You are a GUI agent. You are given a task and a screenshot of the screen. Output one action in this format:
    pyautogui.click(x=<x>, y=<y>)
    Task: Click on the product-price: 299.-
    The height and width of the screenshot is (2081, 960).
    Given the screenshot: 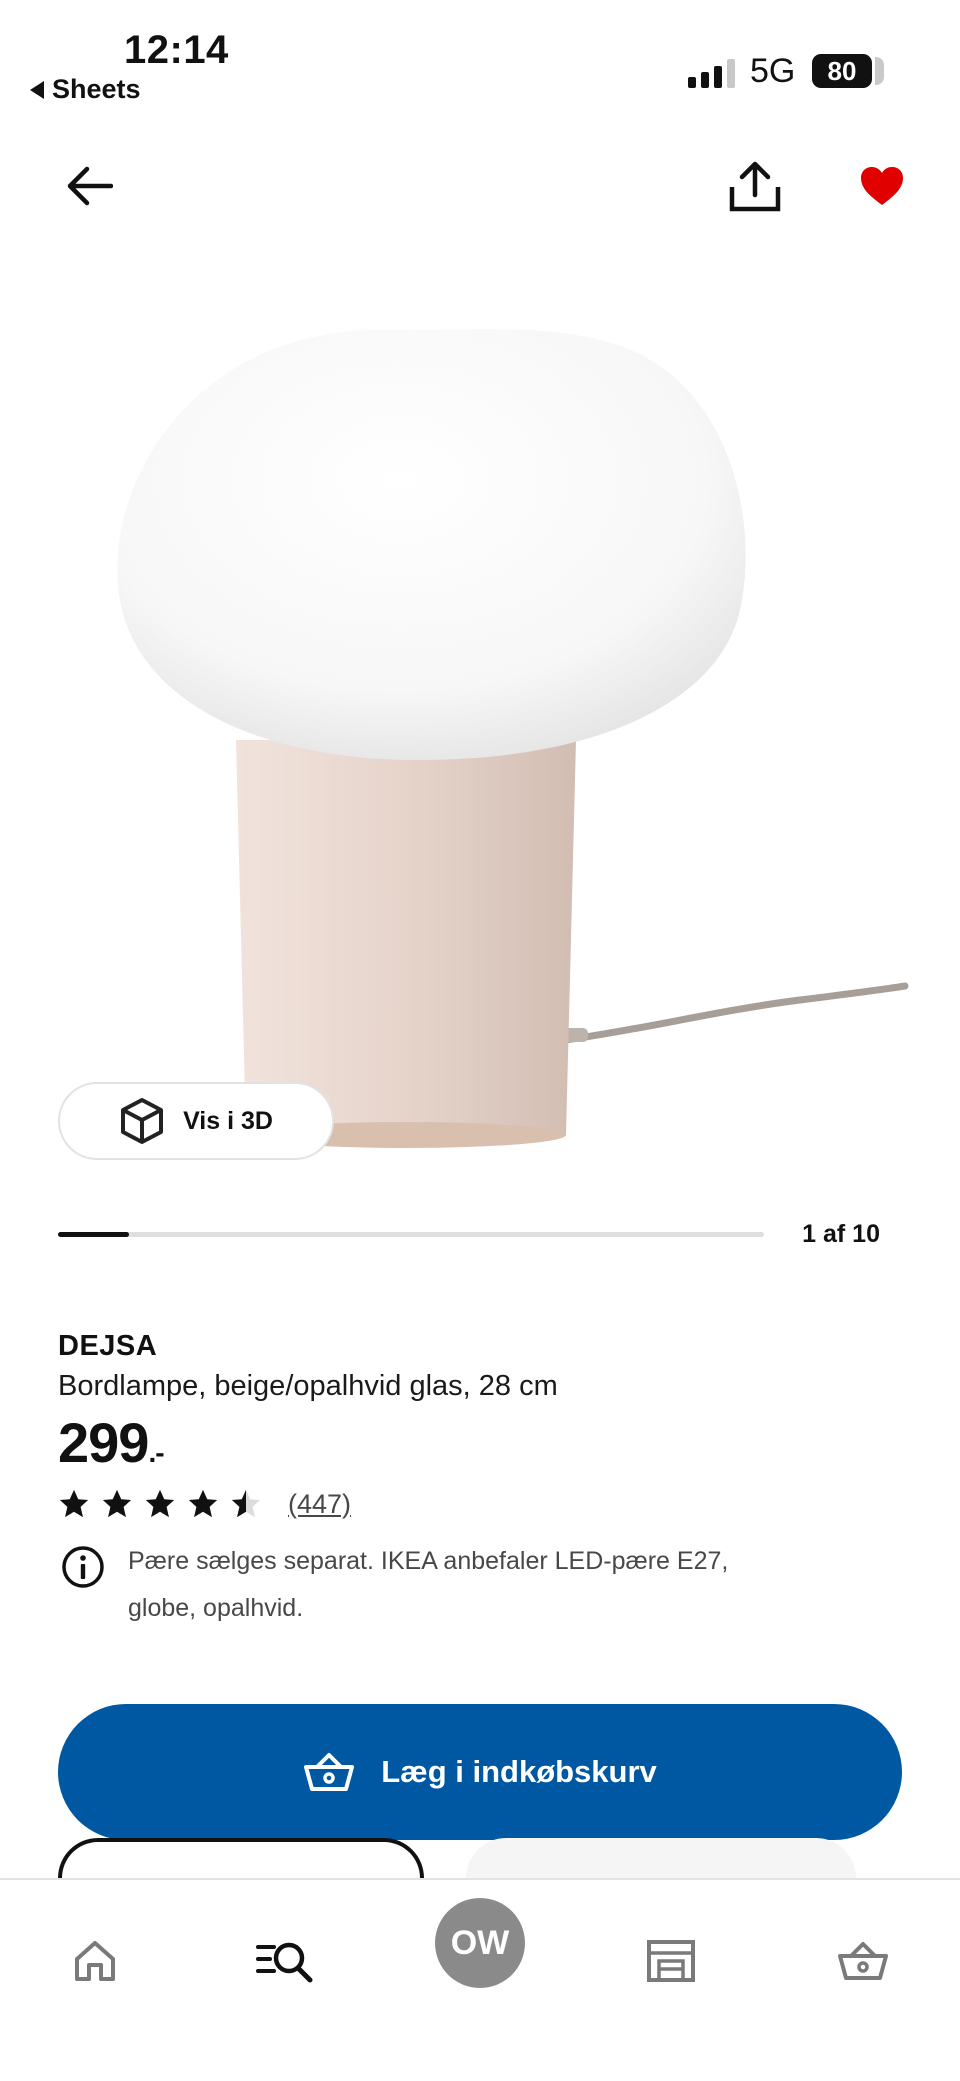 What is the action you would take?
    pyautogui.click(x=111, y=1442)
    